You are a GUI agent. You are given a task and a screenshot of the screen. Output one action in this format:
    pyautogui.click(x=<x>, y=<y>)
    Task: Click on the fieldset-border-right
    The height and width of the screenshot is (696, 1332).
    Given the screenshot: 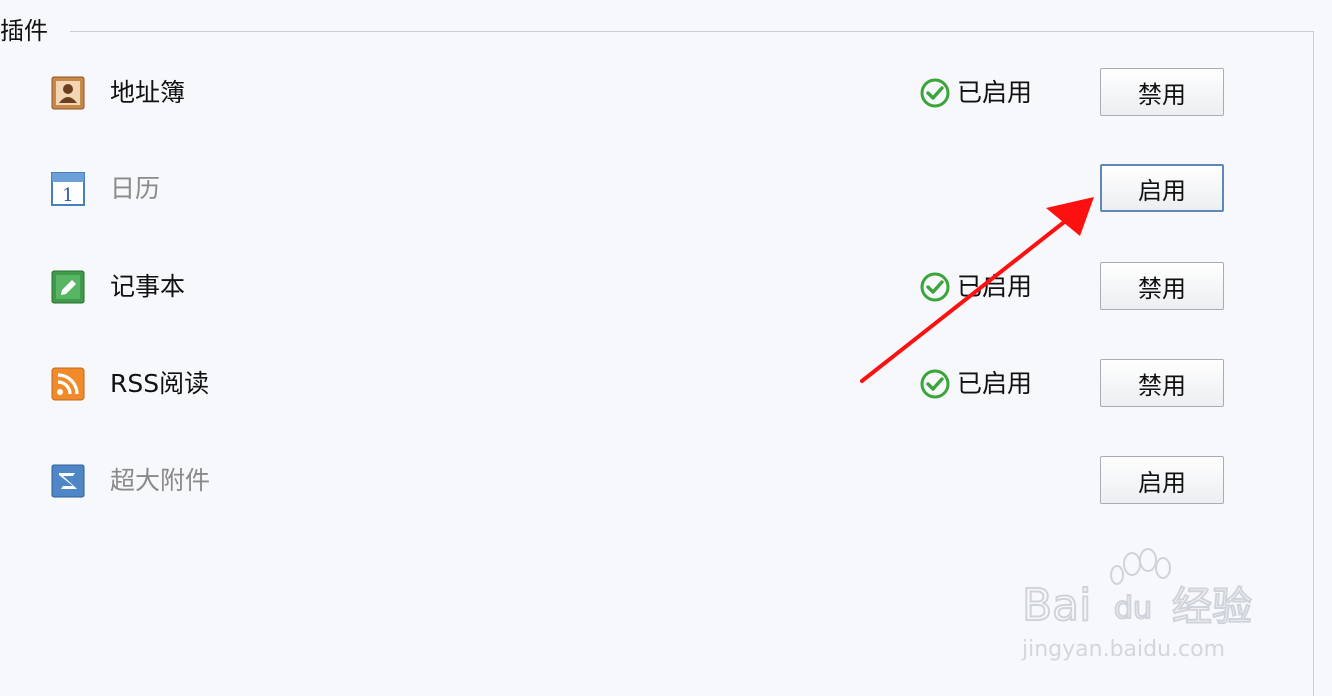 What is the action you would take?
    pyautogui.click(x=1313, y=363)
    